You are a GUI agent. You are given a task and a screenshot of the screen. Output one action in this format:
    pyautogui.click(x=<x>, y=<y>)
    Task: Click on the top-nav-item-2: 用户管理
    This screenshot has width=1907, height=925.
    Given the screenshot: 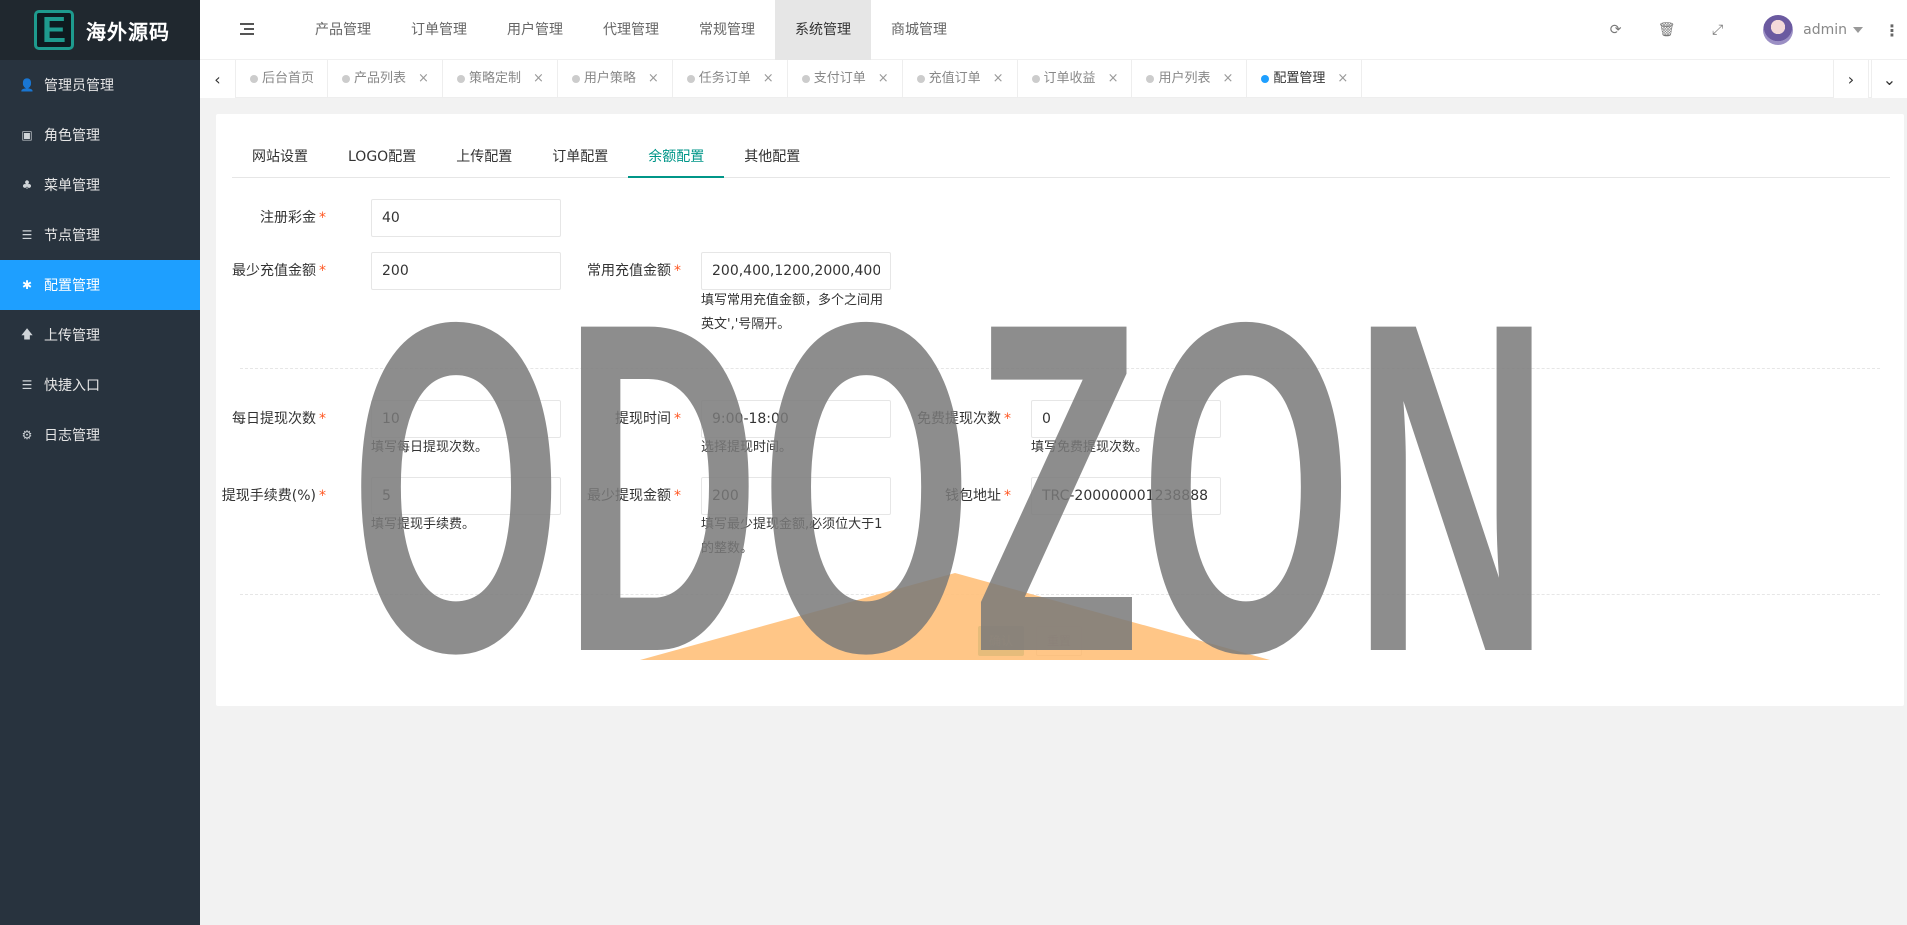 What is the action you would take?
    pyautogui.click(x=535, y=30)
    